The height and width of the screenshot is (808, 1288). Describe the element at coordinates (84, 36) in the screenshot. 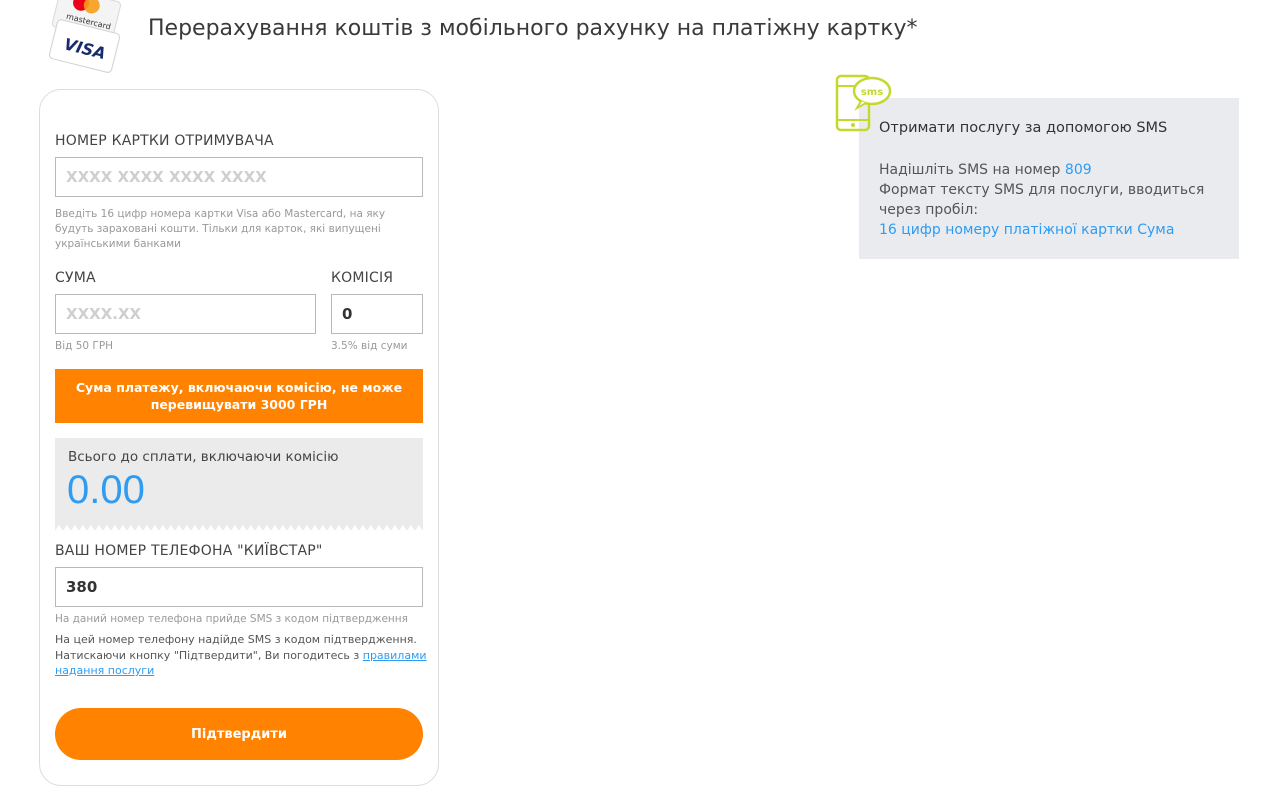

I see `payment-cards-logo: mastercard VISA` at that location.